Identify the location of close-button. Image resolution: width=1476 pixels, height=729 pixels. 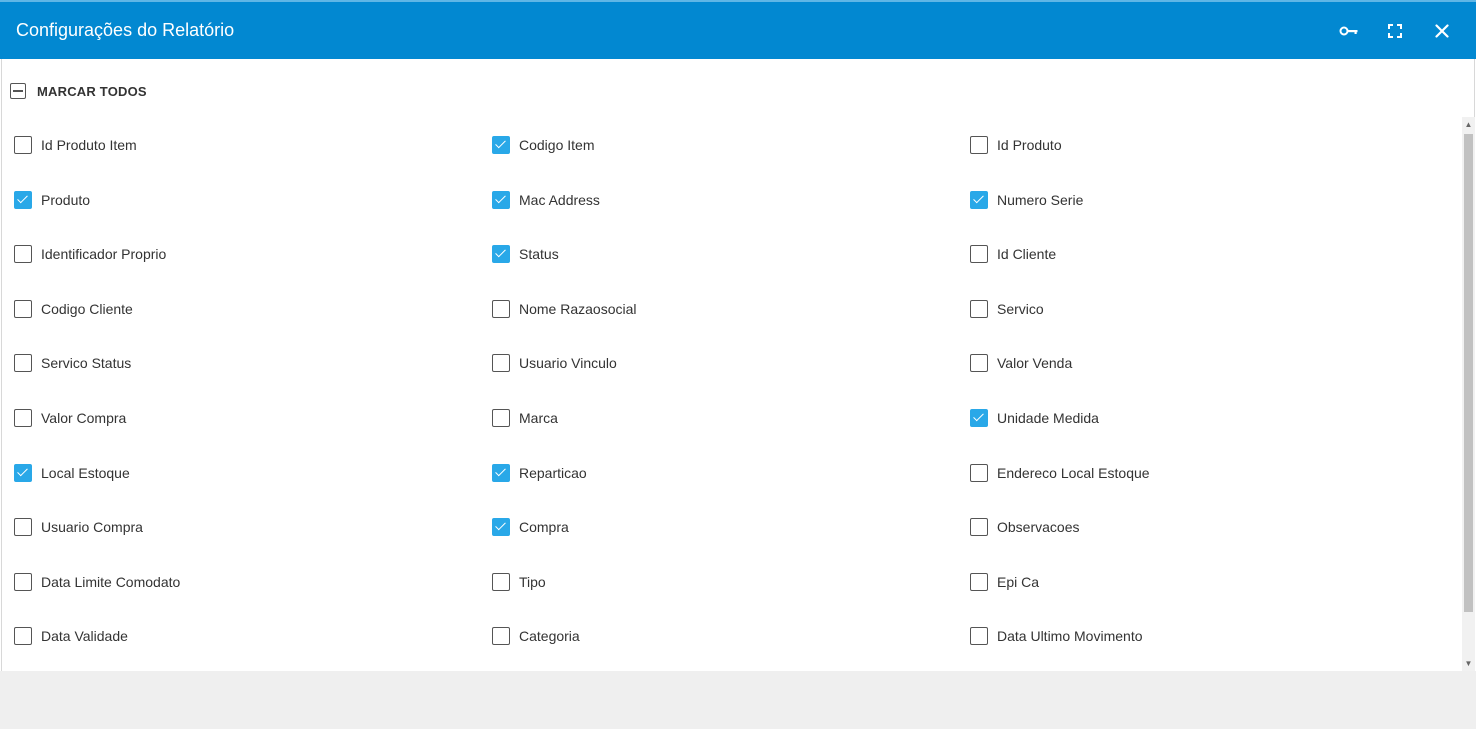
(1442, 31).